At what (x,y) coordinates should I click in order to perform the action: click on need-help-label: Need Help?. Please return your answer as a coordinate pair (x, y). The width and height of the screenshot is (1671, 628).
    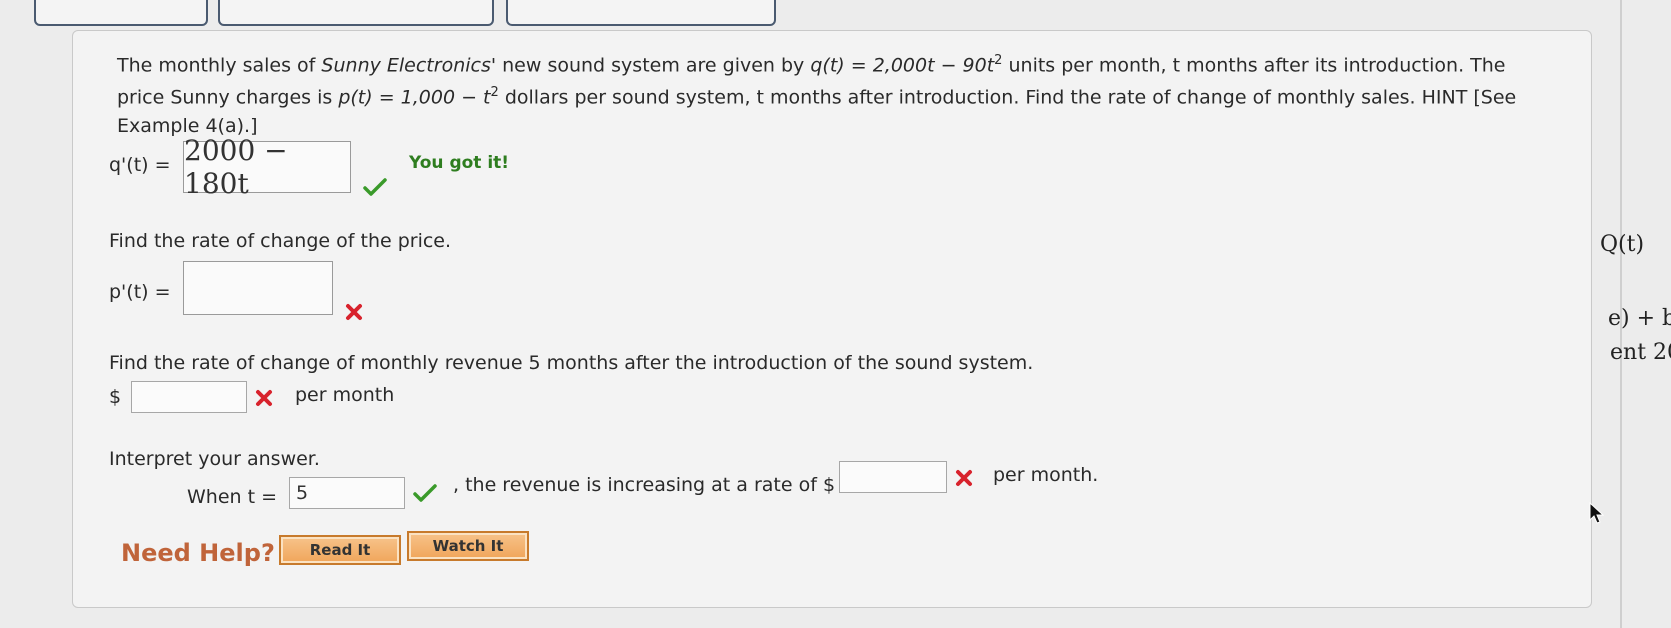
    Looking at the image, I should click on (198, 553).